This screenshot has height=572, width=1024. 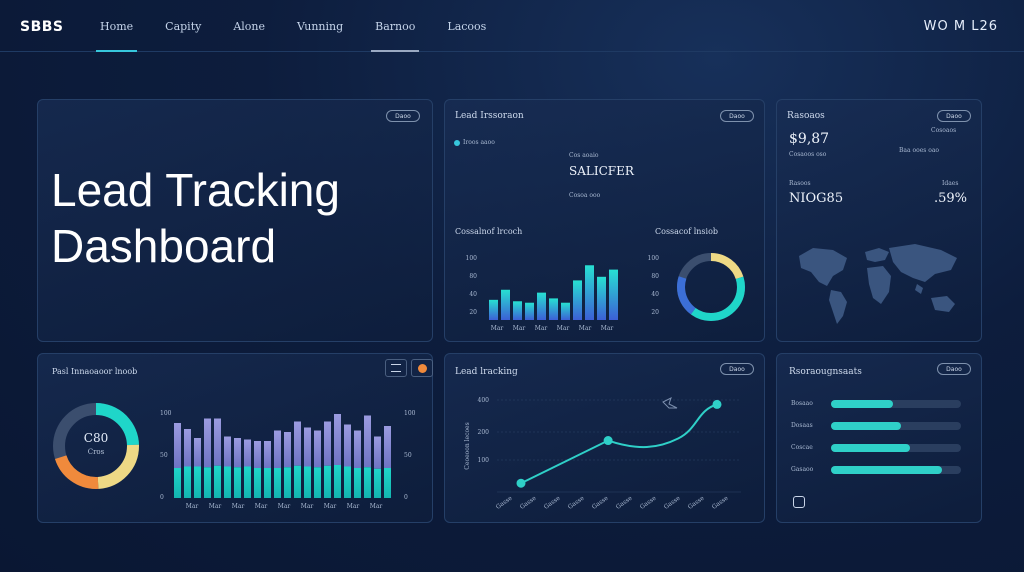 I want to click on center-value: SALICFER, so click(x=601, y=171).